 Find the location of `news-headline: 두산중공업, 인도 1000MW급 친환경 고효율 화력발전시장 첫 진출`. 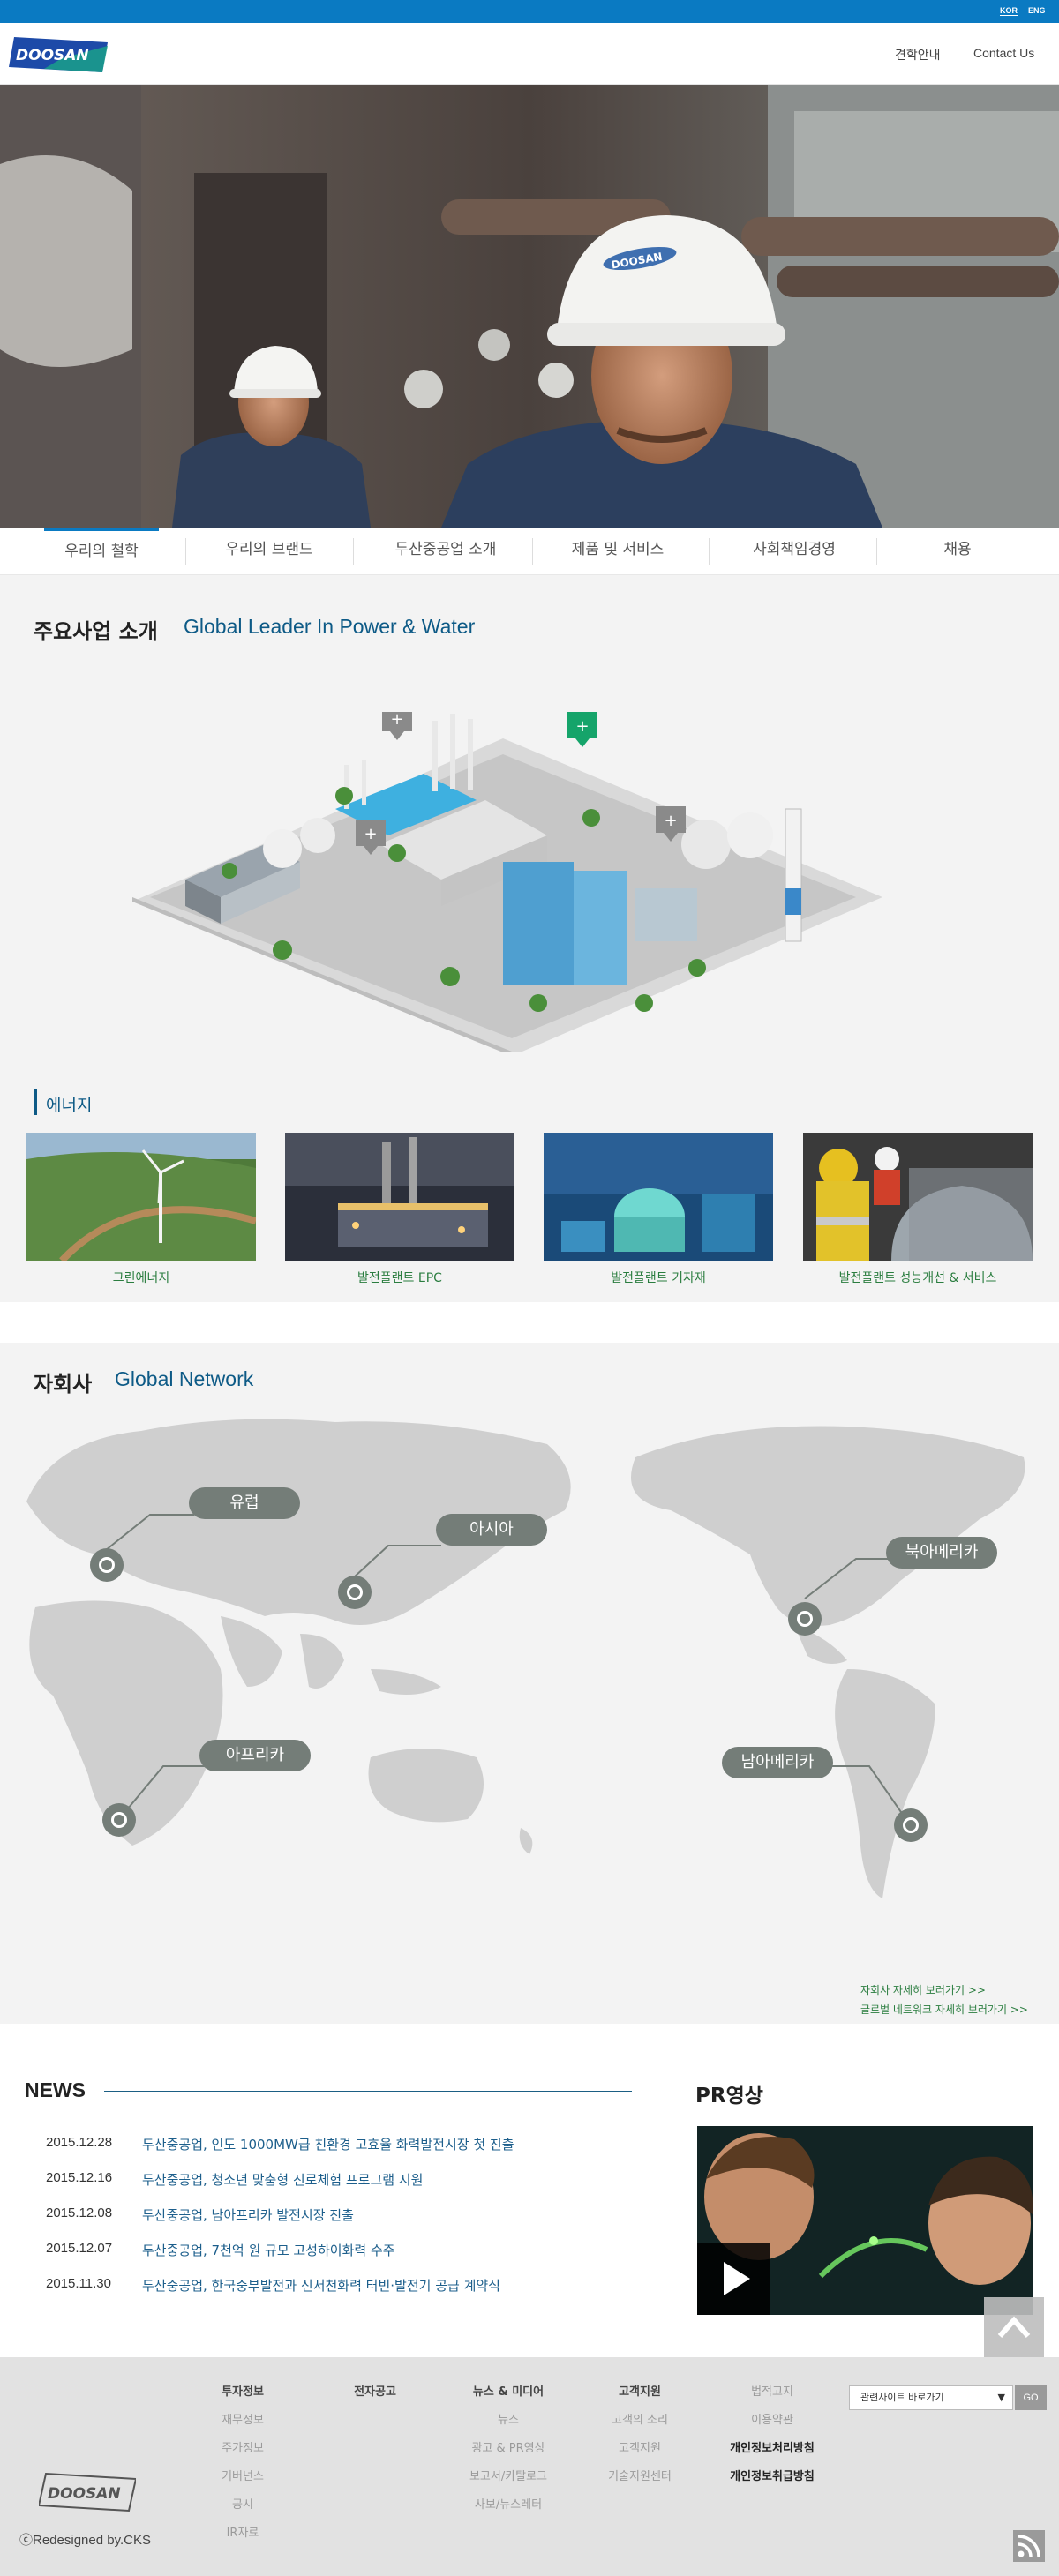

news-headline: 두산중공업, 인도 1000MW급 친환경 고효율 화력발전시장 첫 진출 is located at coordinates (328, 2144).